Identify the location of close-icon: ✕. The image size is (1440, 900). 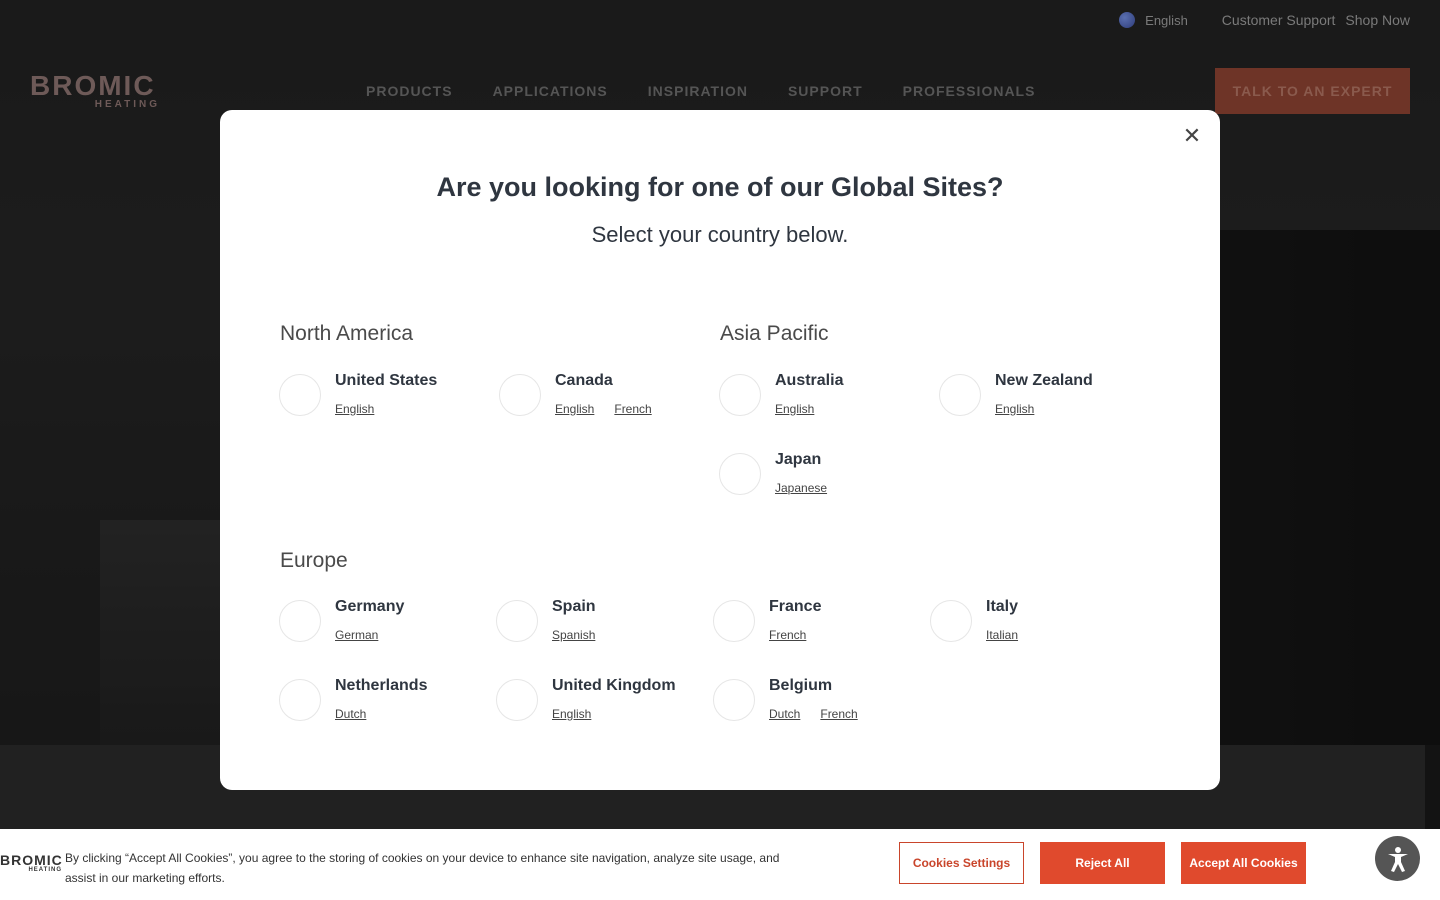
(1192, 136).